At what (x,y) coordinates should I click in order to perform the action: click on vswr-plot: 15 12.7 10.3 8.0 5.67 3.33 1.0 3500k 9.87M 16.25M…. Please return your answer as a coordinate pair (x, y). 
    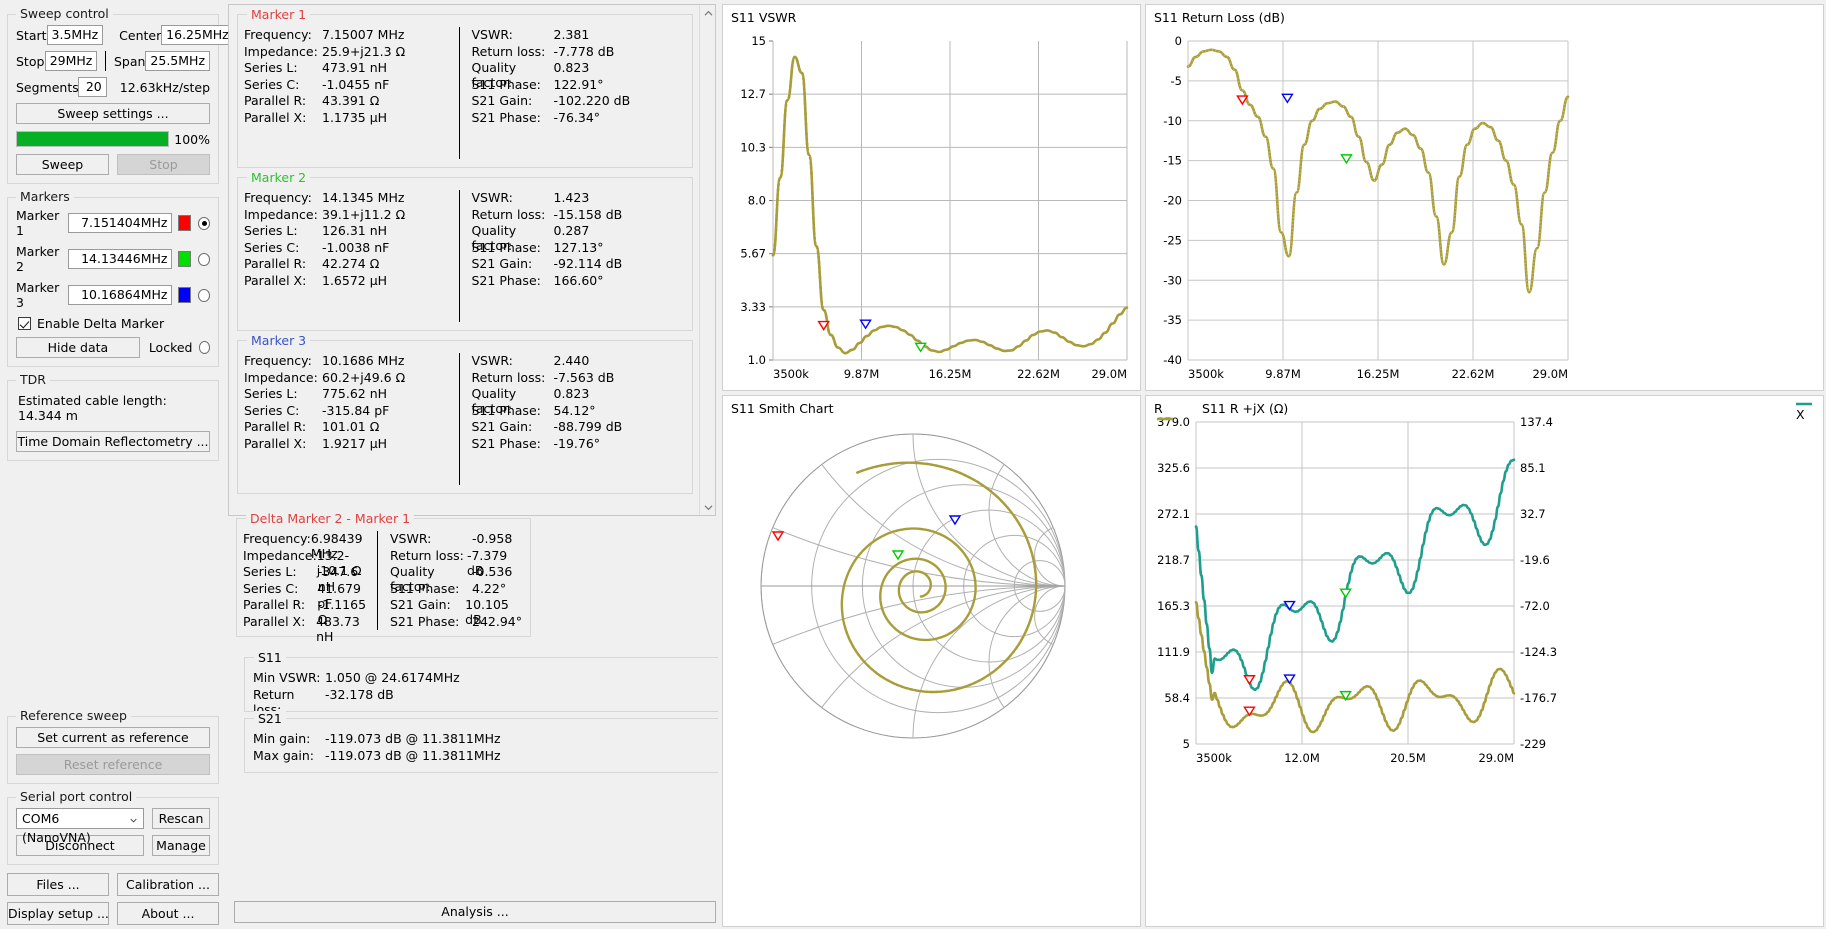
    Looking at the image, I should click on (934, 207).